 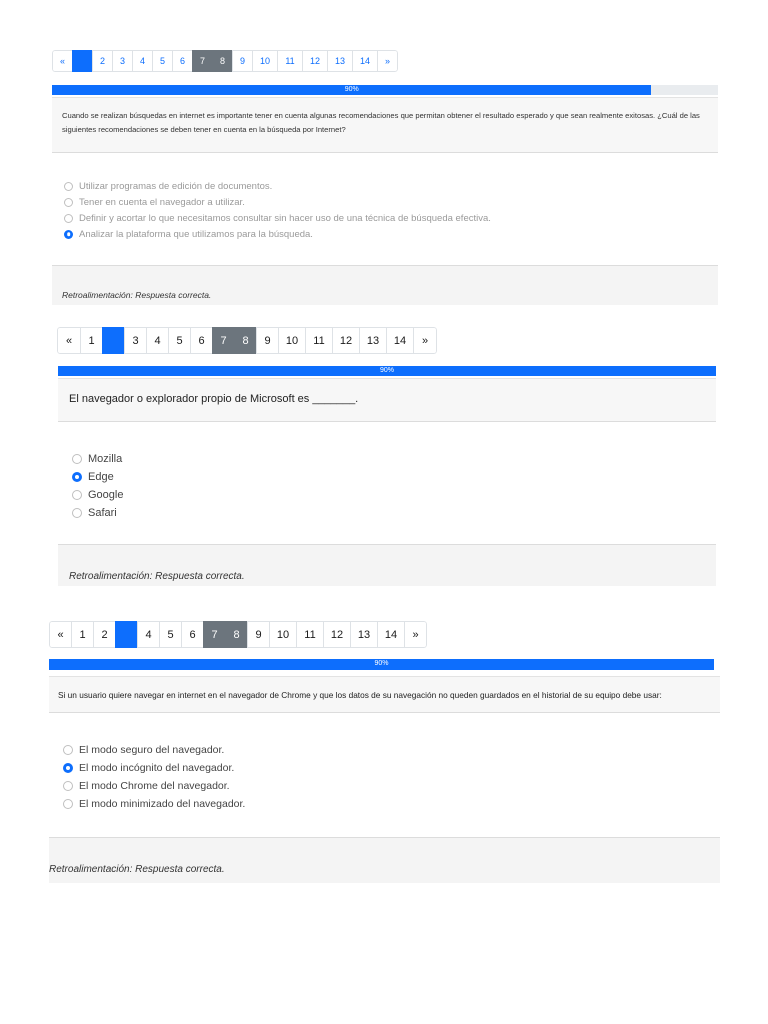 I want to click on option-label: El modo incógnito del navegador., so click(x=157, y=768).